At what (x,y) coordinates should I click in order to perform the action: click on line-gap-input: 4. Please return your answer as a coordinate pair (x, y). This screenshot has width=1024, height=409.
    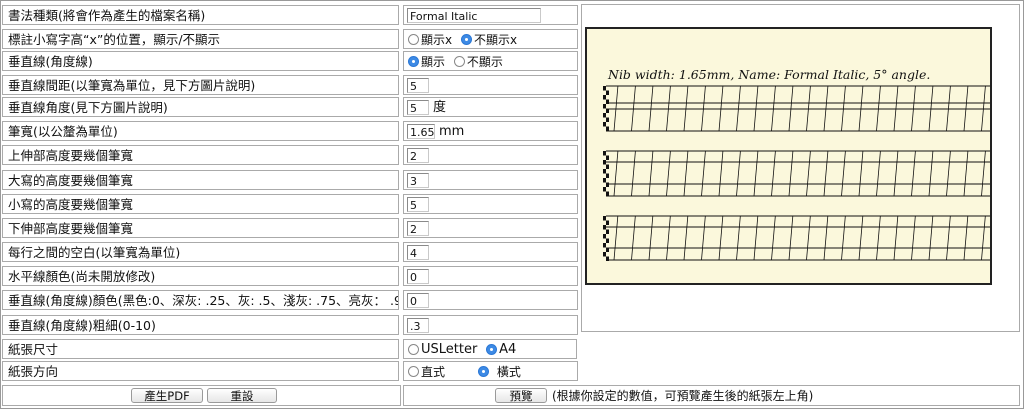
    Looking at the image, I should click on (418, 252).